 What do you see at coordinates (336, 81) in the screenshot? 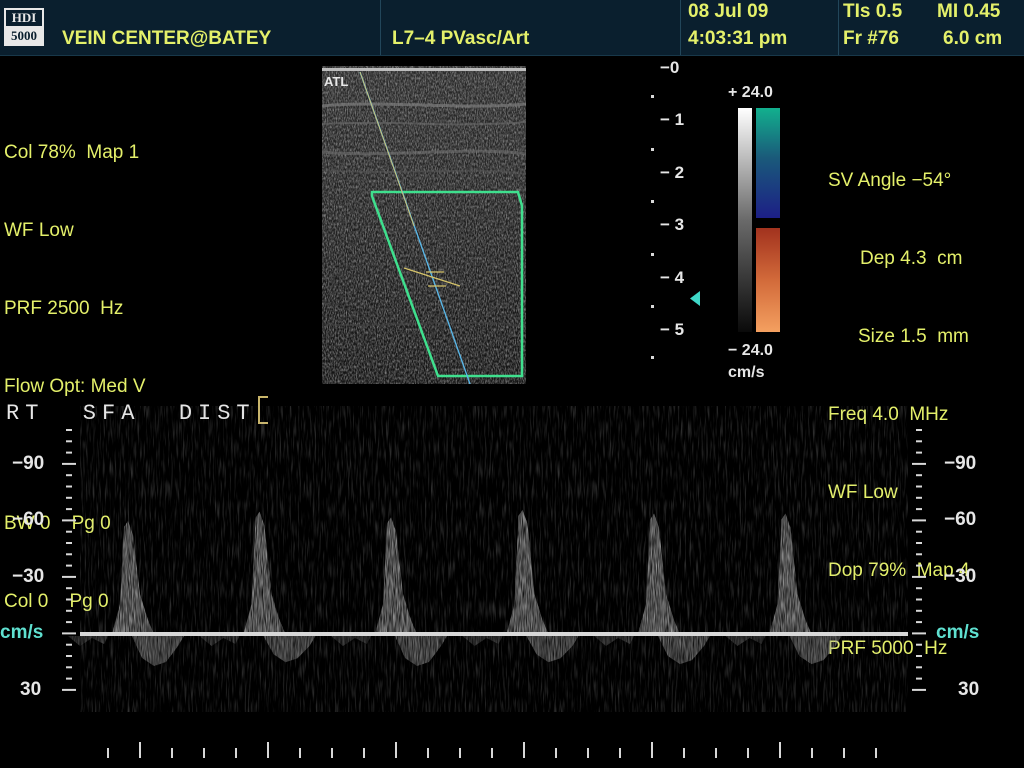
I see `atl-label: ATL` at bounding box center [336, 81].